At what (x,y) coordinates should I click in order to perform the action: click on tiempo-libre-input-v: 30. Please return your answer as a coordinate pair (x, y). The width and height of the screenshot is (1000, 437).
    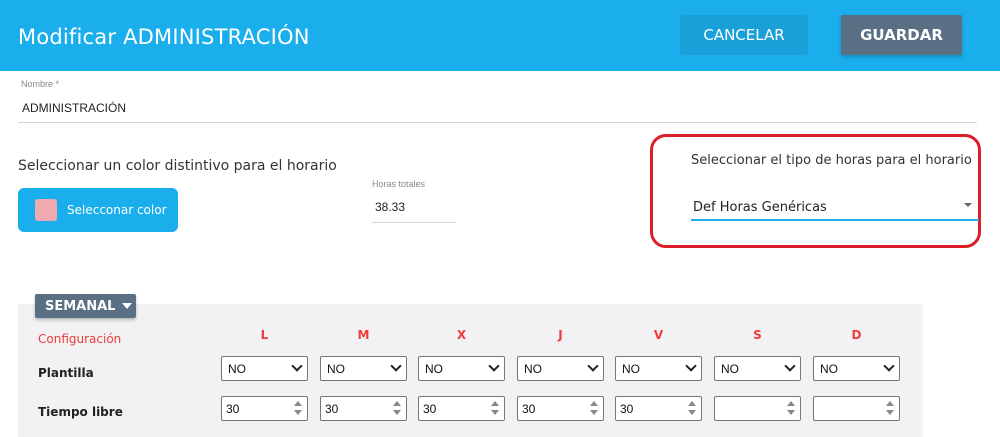
    Looking at the image, I should click on (658, 408).